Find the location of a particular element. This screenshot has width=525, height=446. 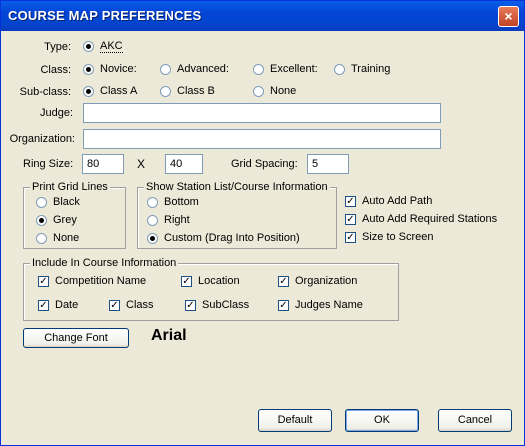

competition-name-checkbox: ✓ Competition Name is located at coordinates (92, 281).